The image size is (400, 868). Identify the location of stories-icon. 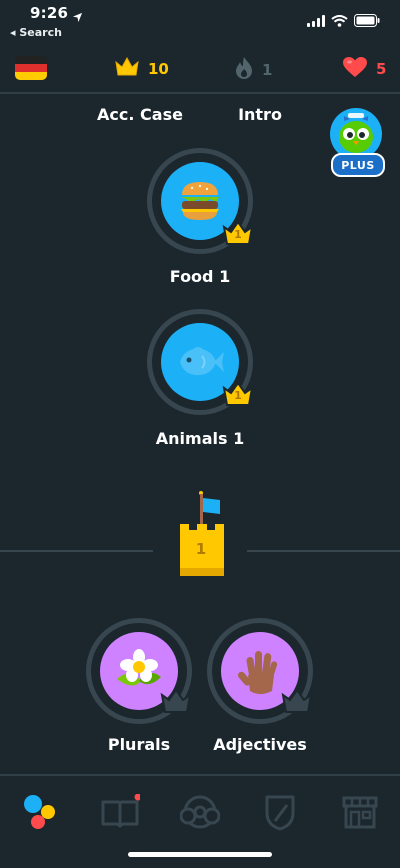
(120, 812).